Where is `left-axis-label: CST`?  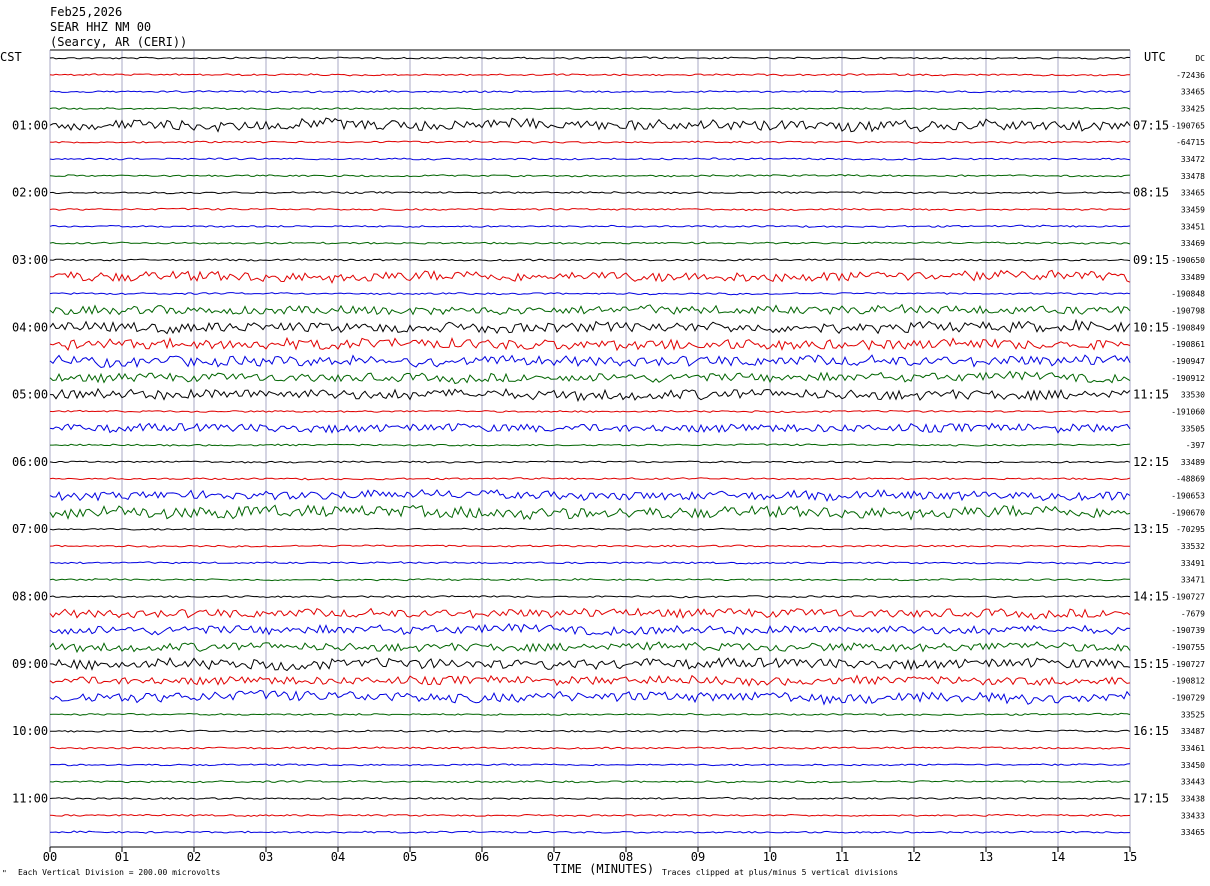
left-axis-label: CST is located at coordinates (11, 57).